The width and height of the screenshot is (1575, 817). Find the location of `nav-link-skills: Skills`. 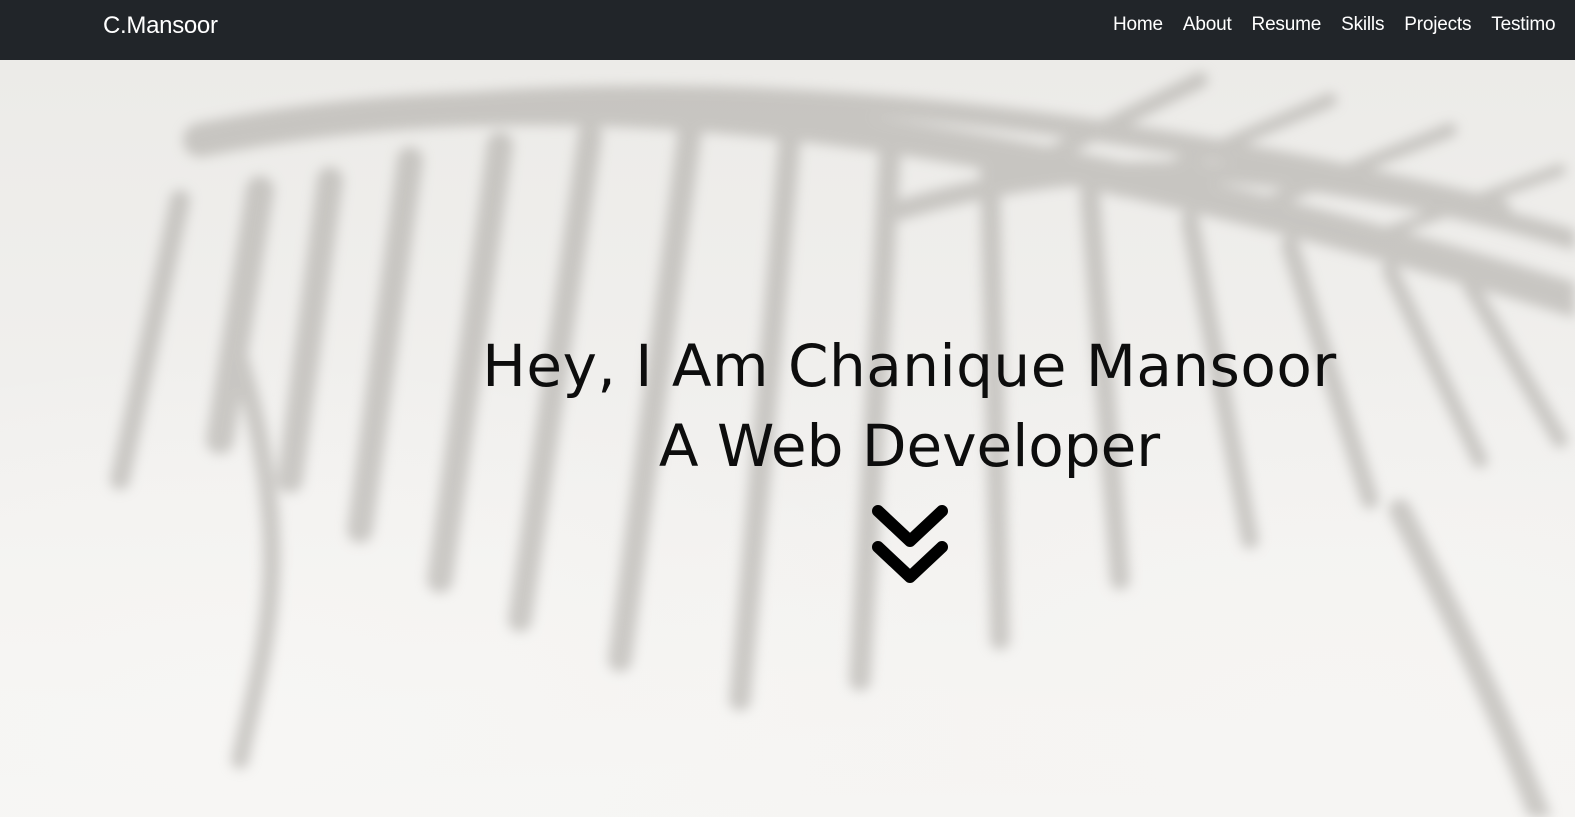

nav-link-skills: Skills is located at coordinates (1362, 25).